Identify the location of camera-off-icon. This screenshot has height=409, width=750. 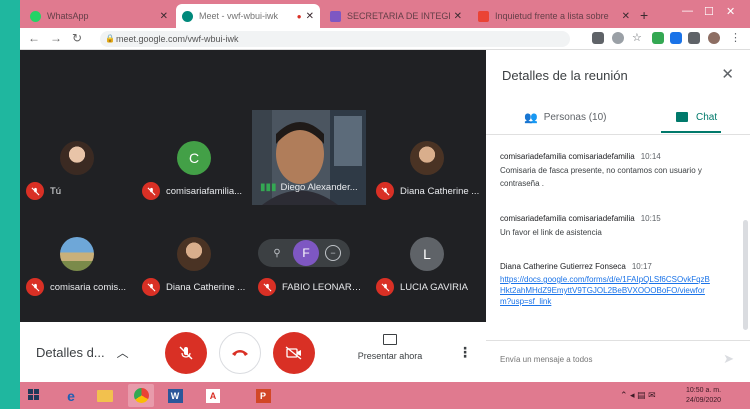
(293, 353).